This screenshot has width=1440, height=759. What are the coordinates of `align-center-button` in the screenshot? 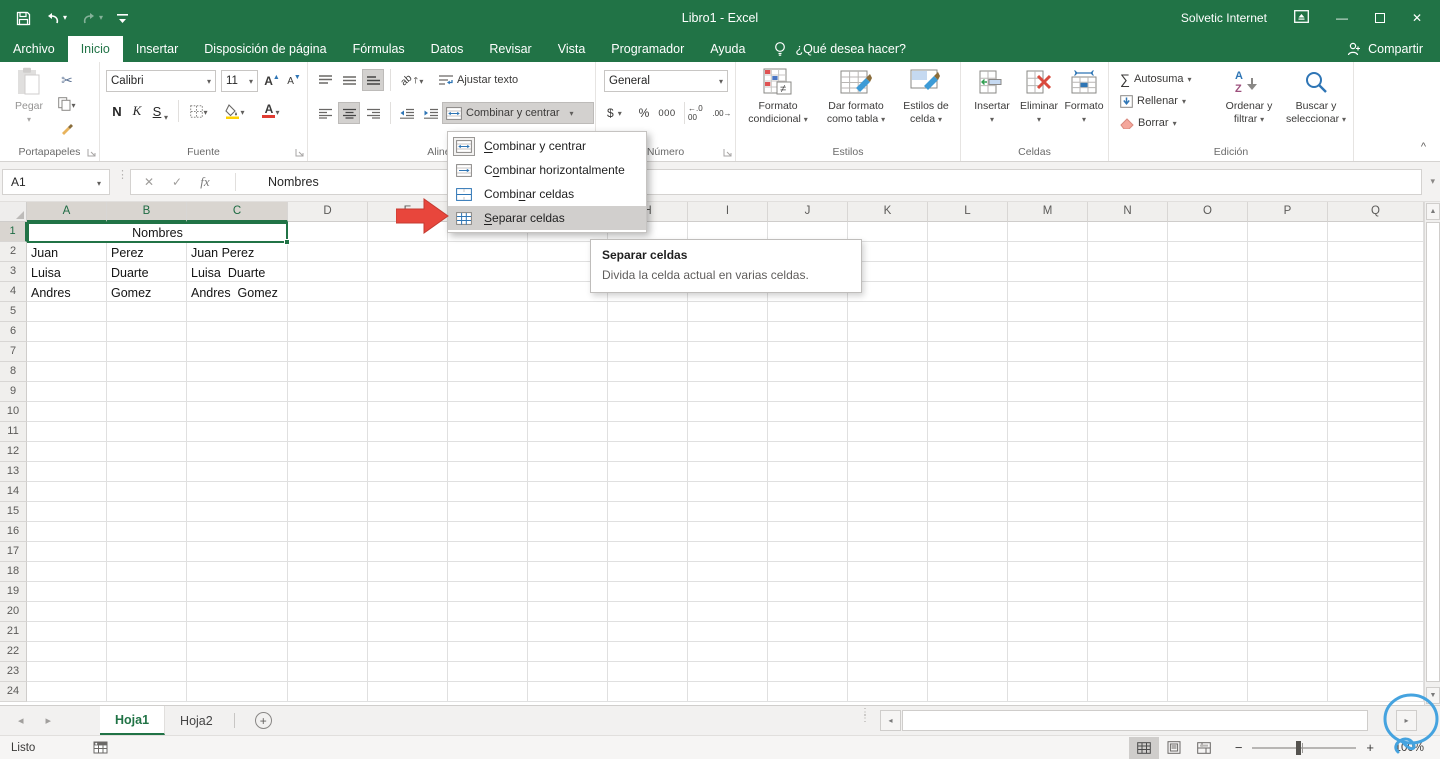 It's located at (349, 113).